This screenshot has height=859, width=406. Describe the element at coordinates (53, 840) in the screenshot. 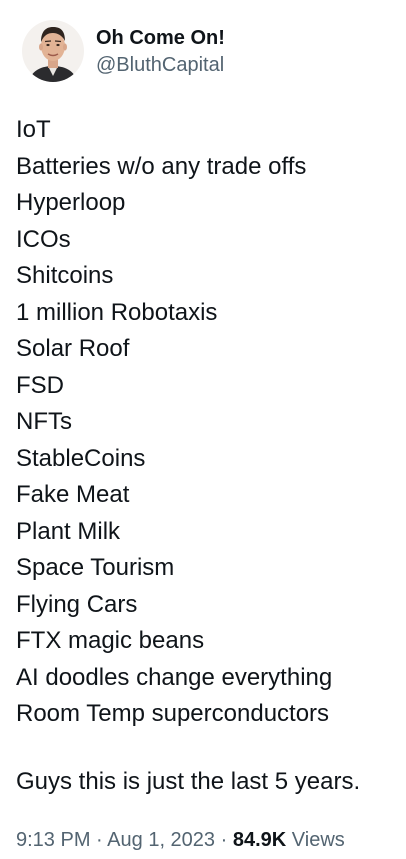

I see `tweet-time: 9:13 PM` at that location.